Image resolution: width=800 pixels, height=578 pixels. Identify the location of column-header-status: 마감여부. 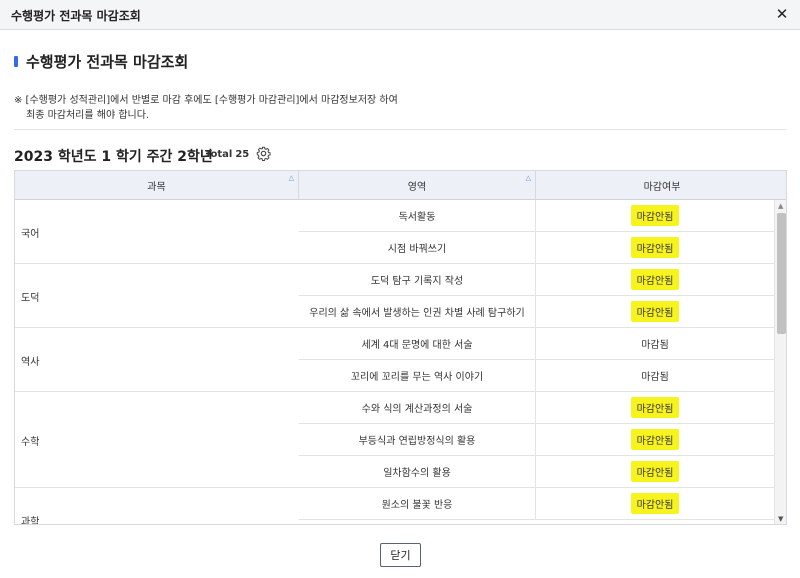
(661, 185).